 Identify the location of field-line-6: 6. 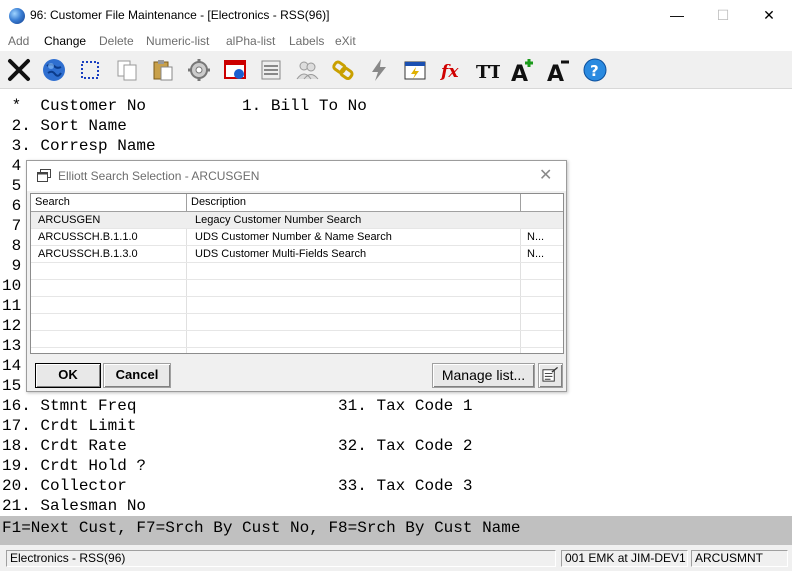
(12, 206).